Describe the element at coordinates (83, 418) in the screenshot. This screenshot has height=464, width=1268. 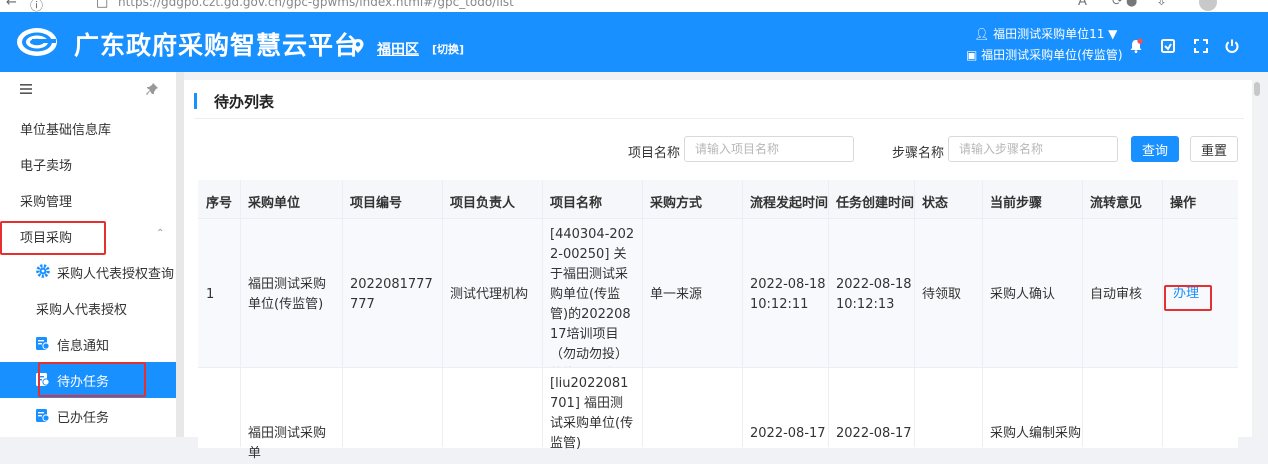
I see `sidebar-item-label: 已办任务` at that location.